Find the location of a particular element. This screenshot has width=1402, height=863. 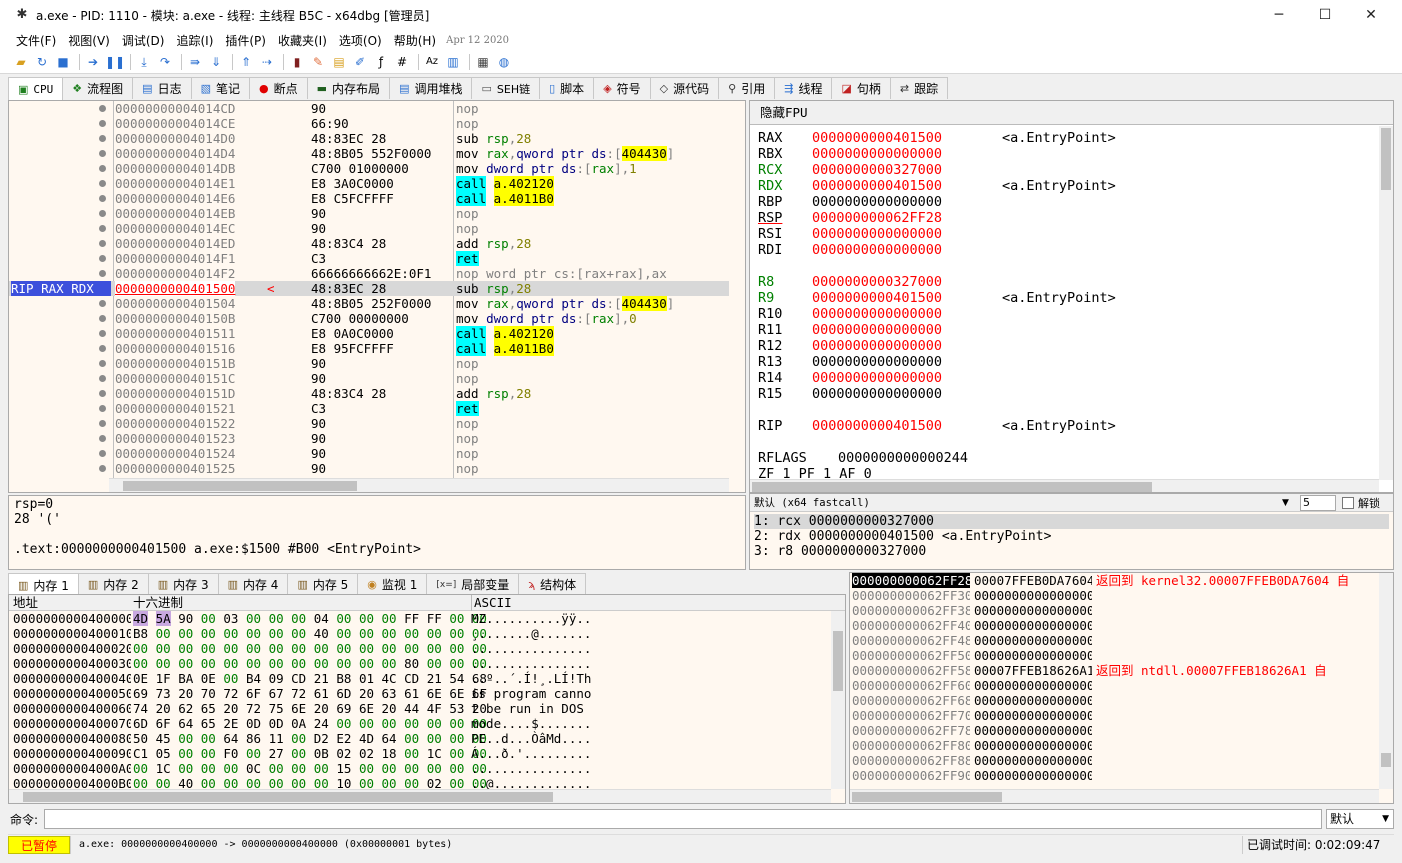

maximize-button: ☐ is located at coordinates (1325, 15).